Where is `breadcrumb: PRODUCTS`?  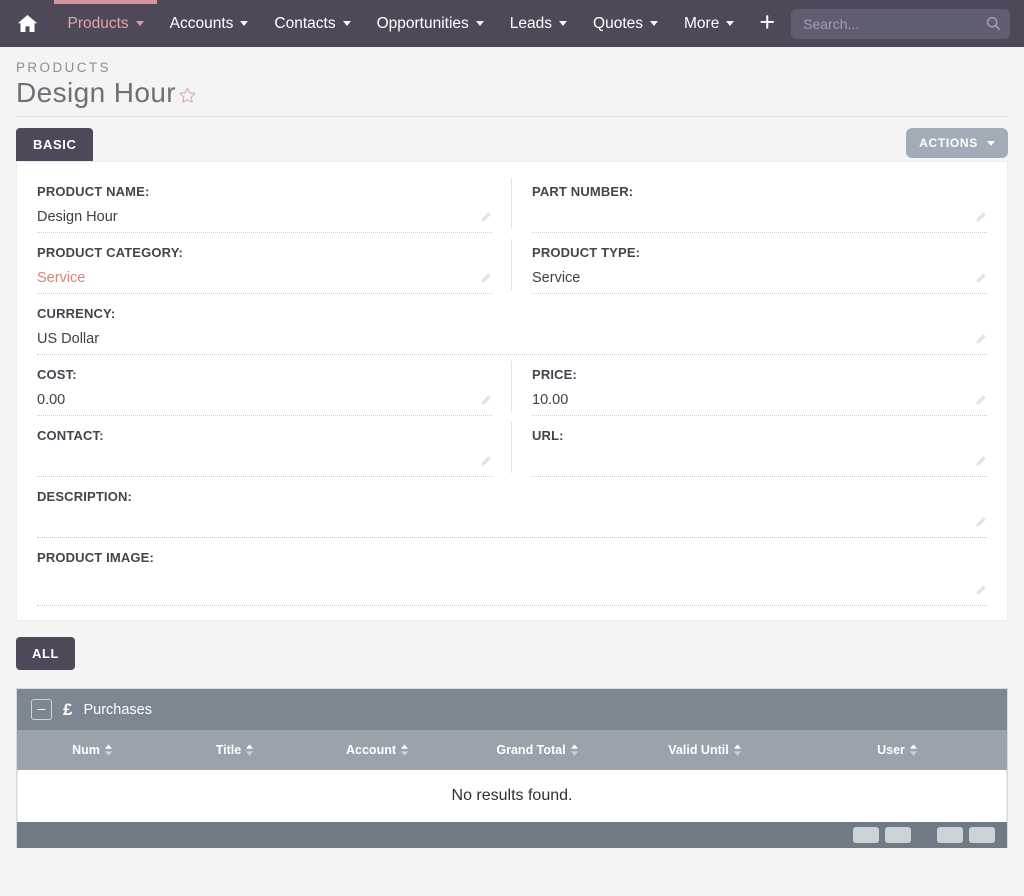 breadcrumb: PRODUCTS is located at coordinates (512, 67).